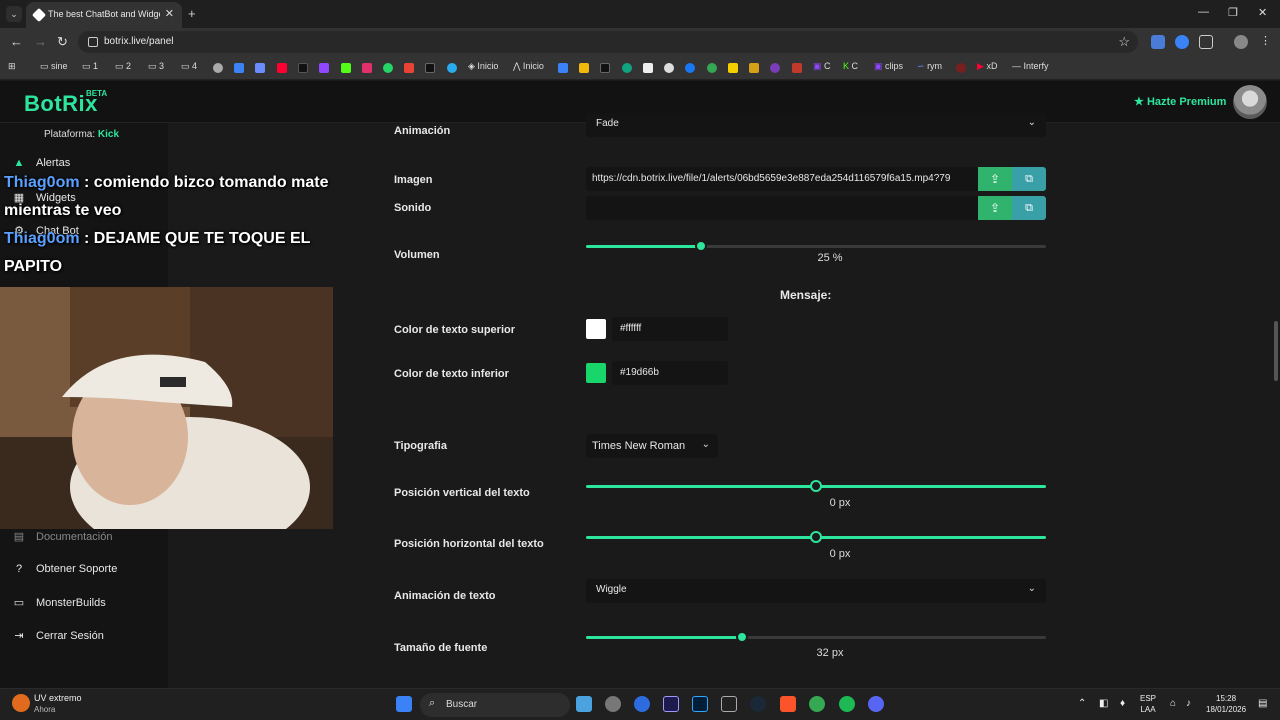 The height and width of the screenshot is (720, 1280). I want to click on bookmark-folder-1: ▭ 1, so click(90, 66).